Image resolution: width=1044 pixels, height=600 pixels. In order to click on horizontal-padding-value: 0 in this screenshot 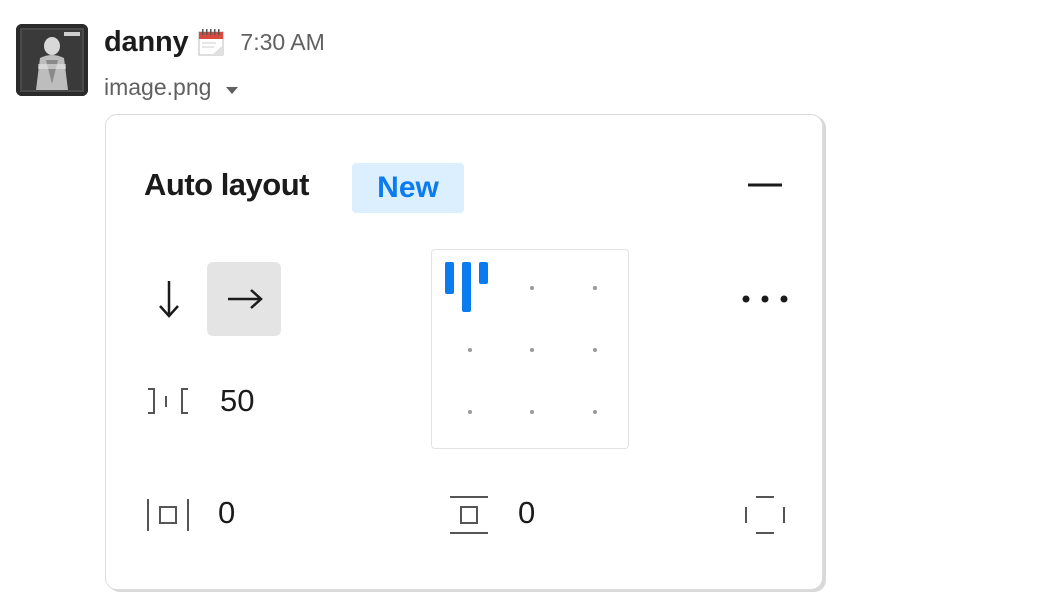, I will do `click(226, 513)`.